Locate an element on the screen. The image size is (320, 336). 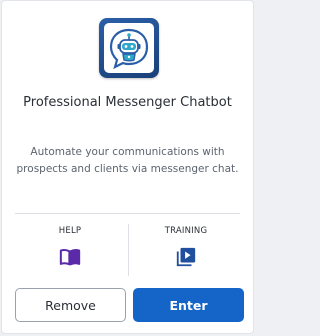
help-label: HELP is located at coordinates (70, 231).